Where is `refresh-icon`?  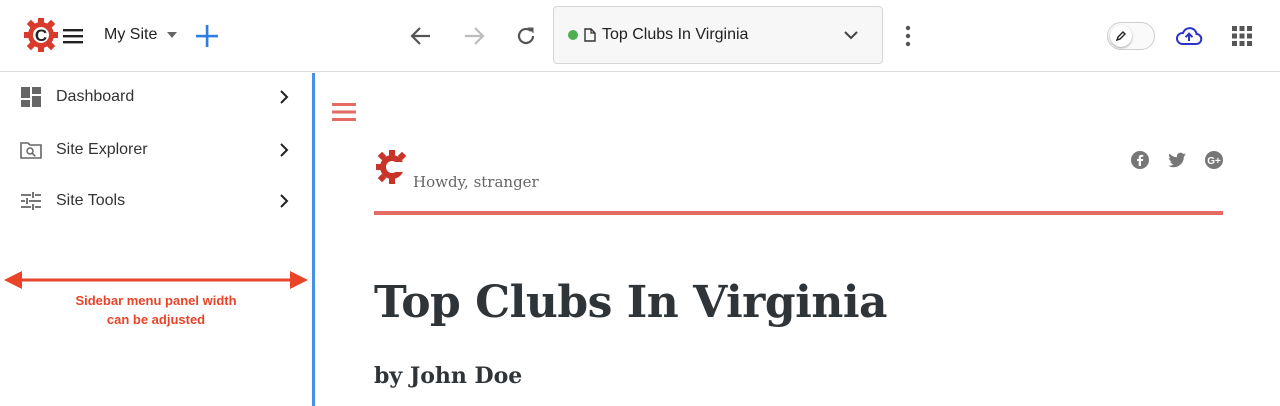 refresh-icon is located at coordinates (526, 36).